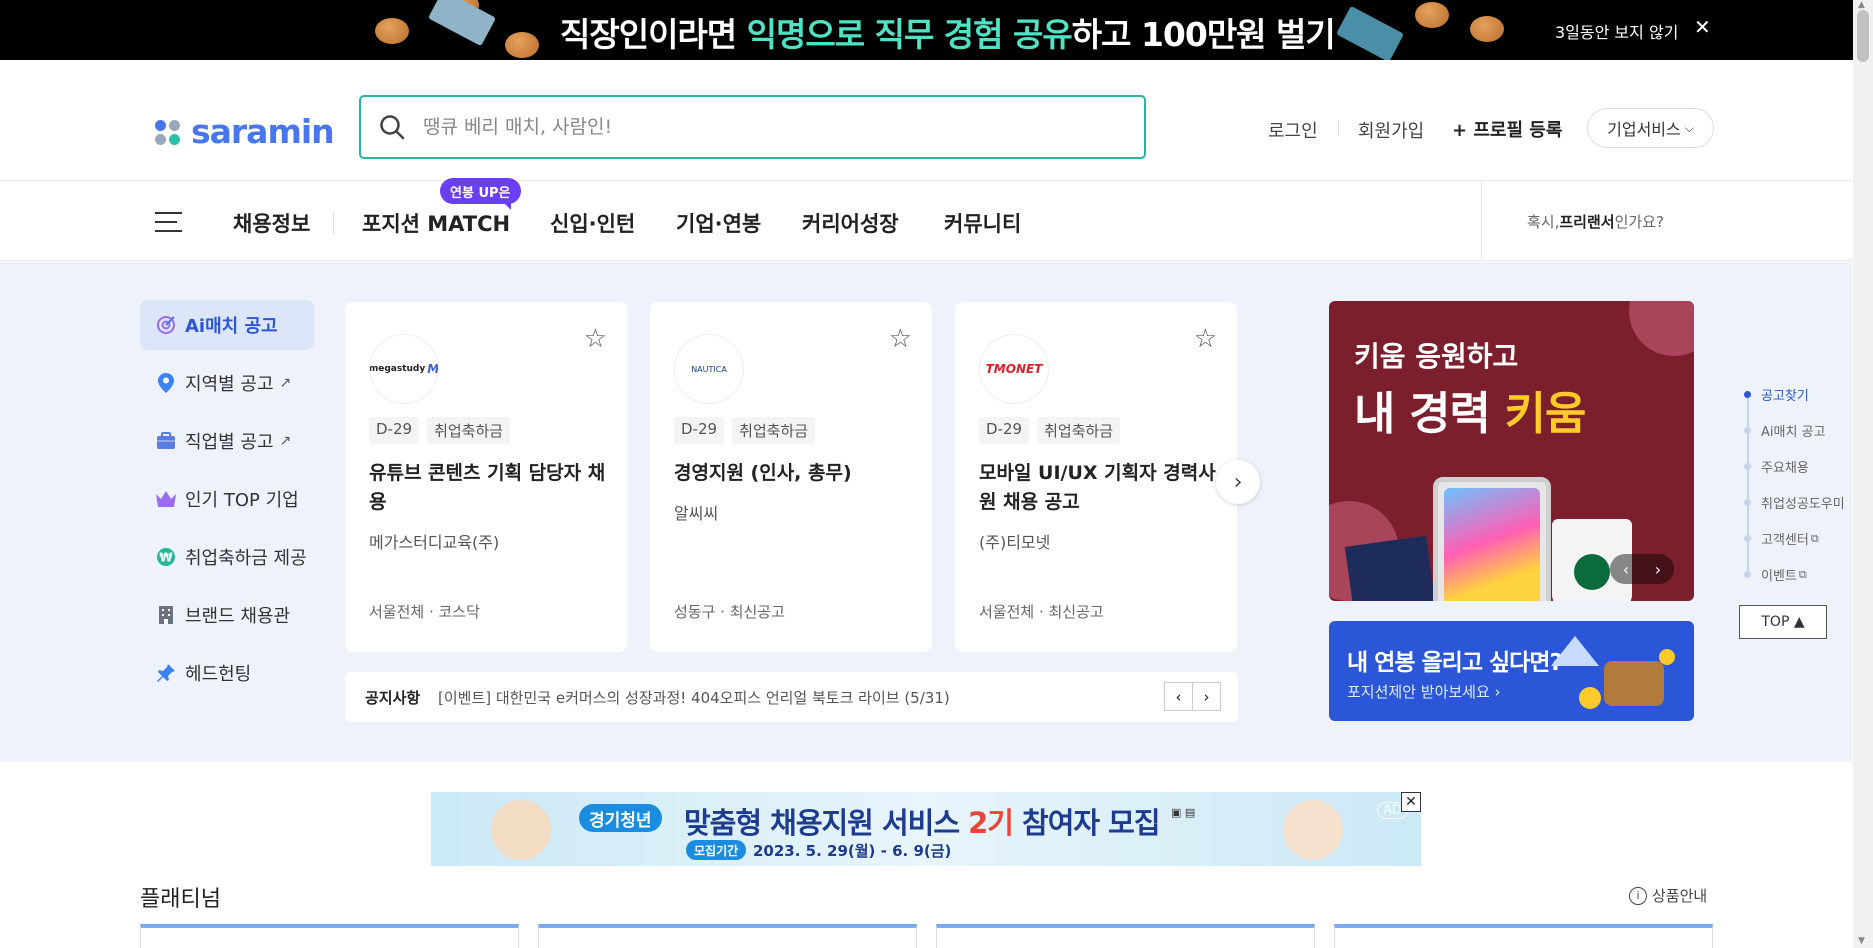 The width and height of the screenshot is (1873, 948). Describe the element at coordinates (1661, 328) in the screenshot. I see `baseball-decoration` at that location.